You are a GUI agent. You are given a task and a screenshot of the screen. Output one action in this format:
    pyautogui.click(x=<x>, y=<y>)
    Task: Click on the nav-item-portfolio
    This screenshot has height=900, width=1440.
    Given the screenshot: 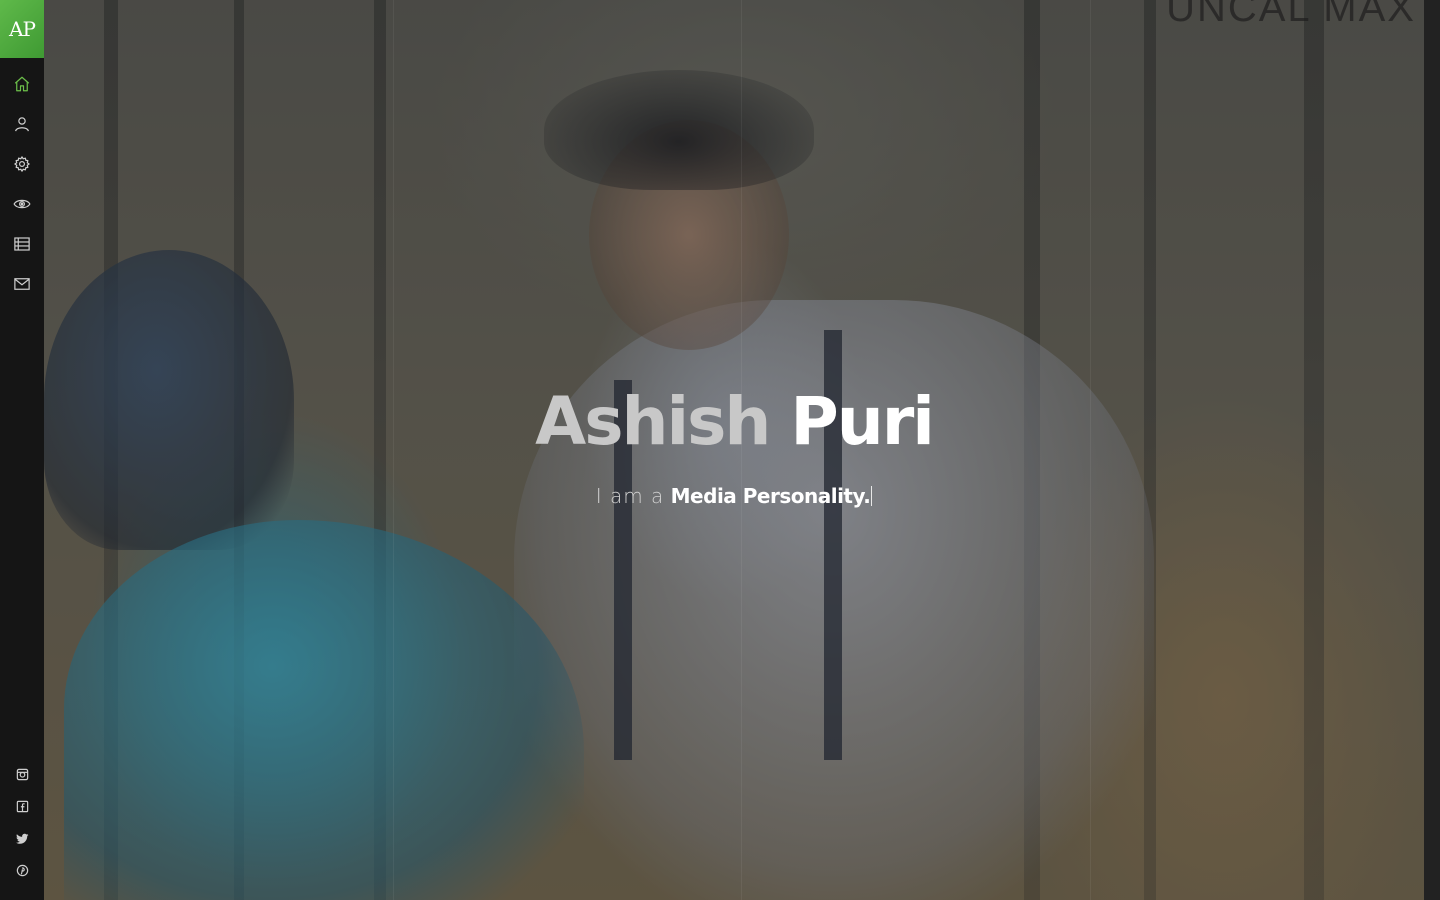 What is the action you would take?
    pyautogui.click(x=22, y=204)
    